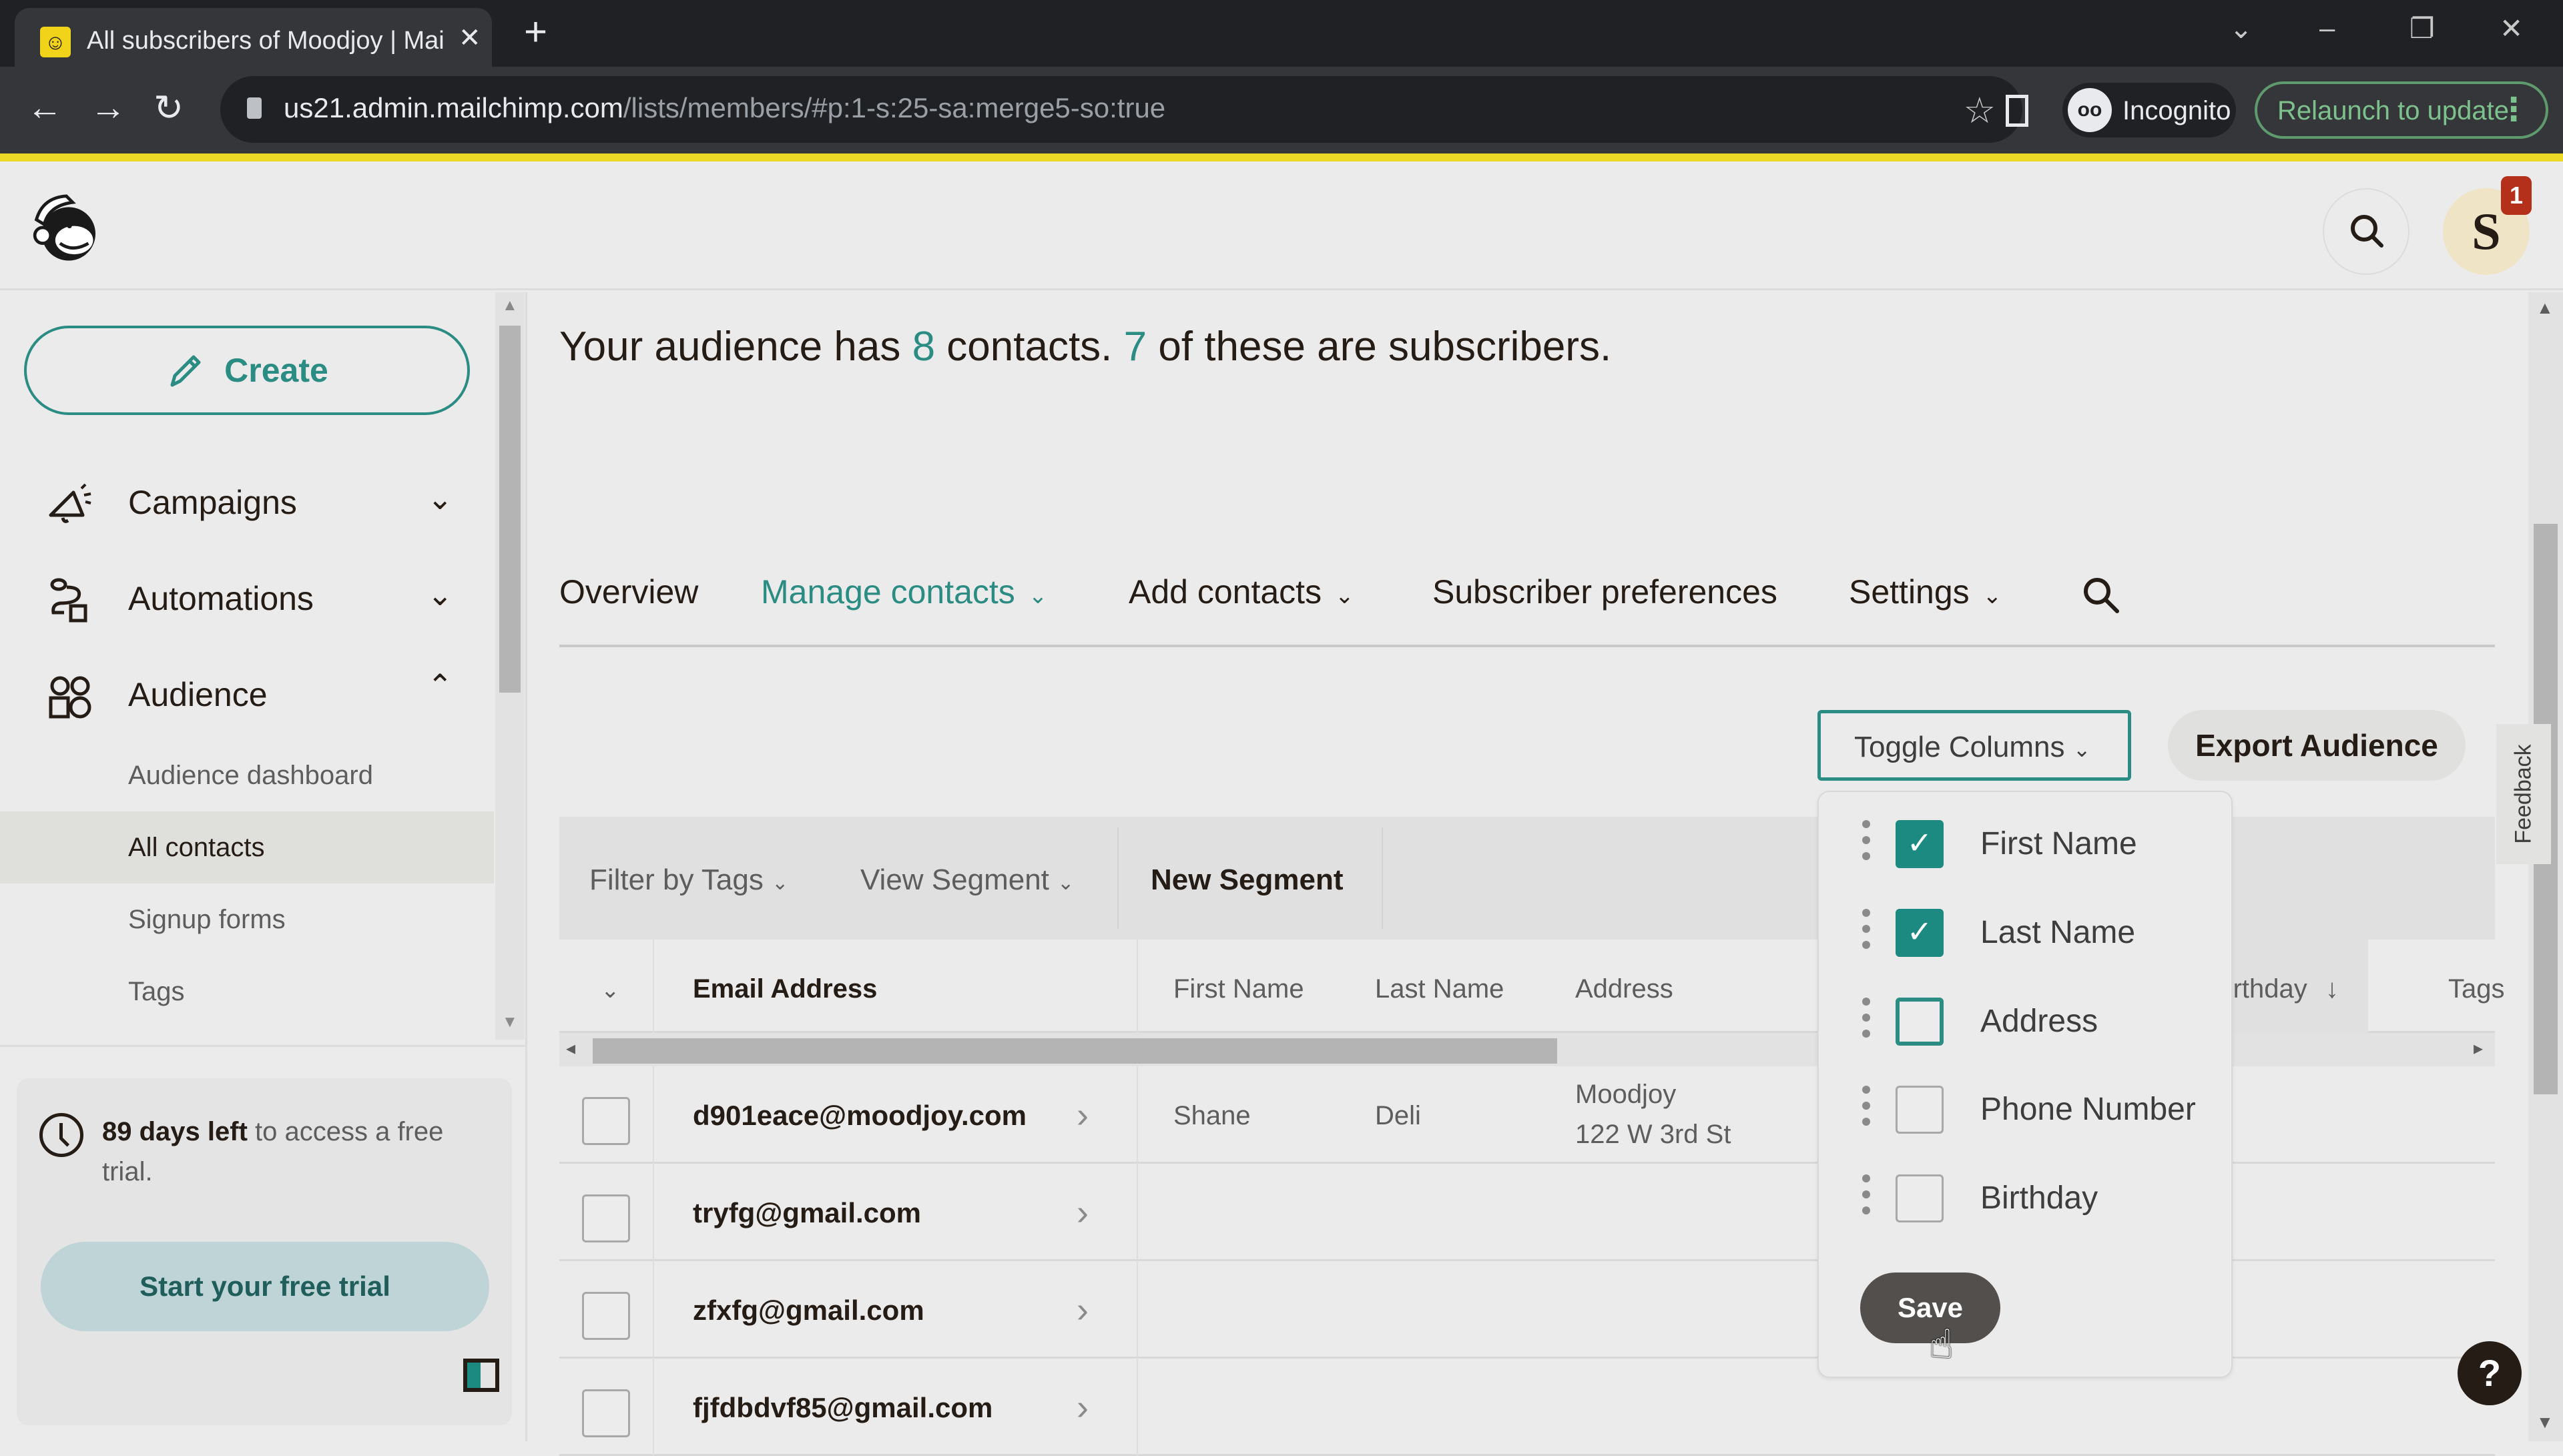 This screenshot has width=2563, height=1456. I want to click on new-tab-icon: +, so click(535, 32).